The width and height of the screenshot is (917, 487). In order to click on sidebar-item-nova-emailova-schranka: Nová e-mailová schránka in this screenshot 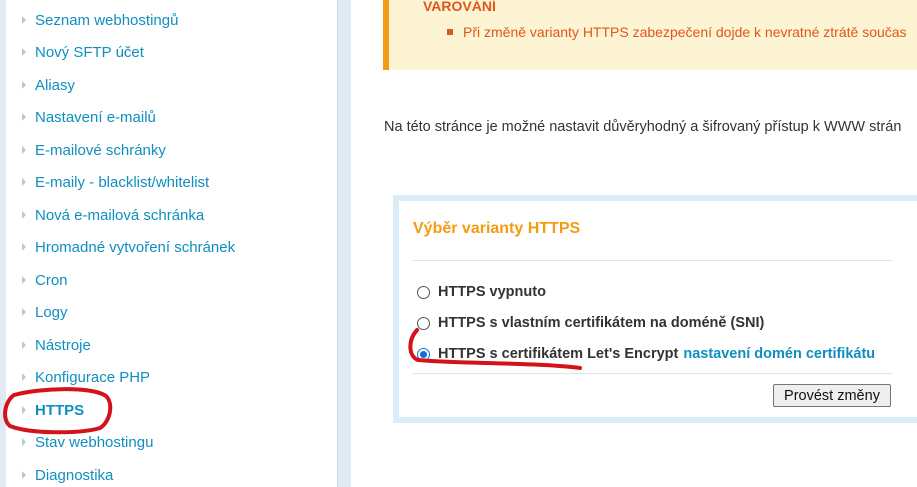, I will do `click(113, 215)`.